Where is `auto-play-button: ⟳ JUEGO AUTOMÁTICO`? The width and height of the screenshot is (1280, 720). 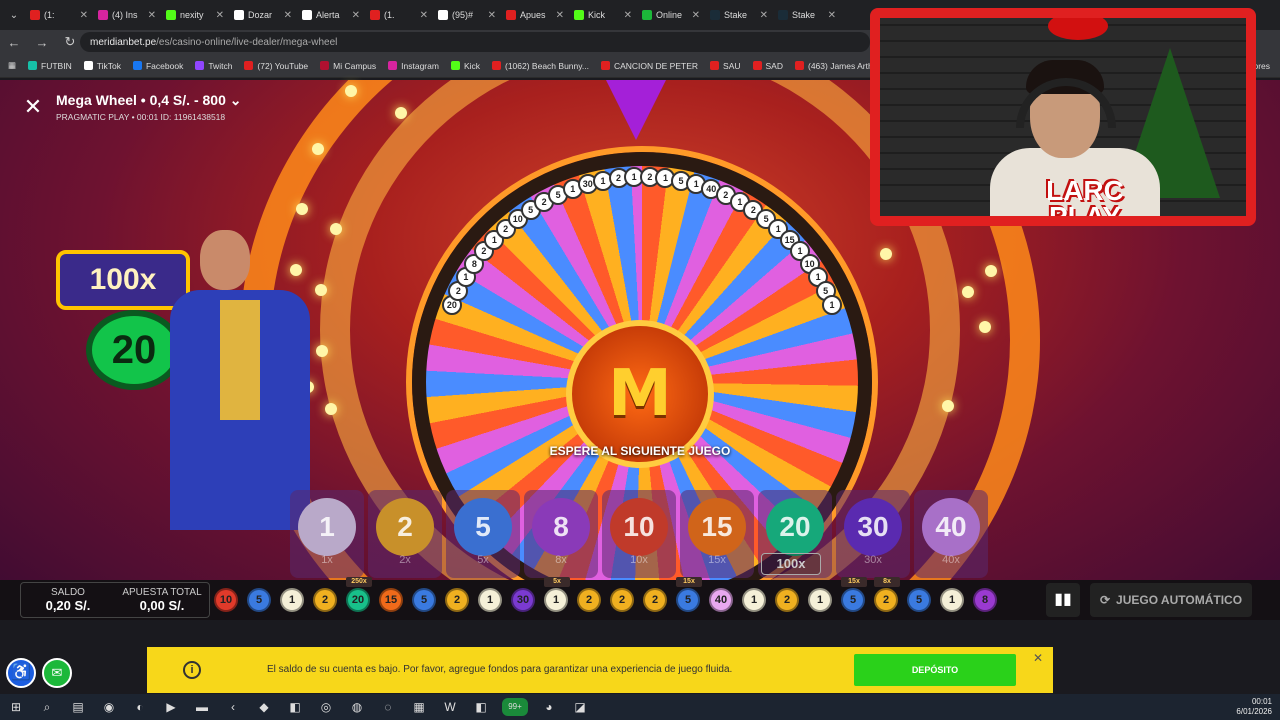
auto-play-button: ⟳ JUEGO AUTOMÁTICO is located at coordinates (1171, 600).